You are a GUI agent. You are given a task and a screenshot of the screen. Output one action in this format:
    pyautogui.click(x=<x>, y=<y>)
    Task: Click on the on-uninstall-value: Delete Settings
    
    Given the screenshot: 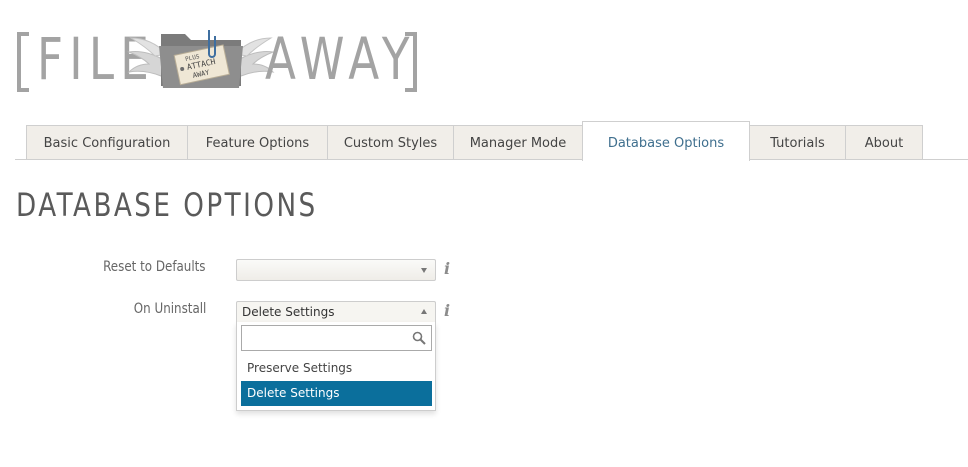 What is the action you would take?
    pyautogui.click(x=288, y=312)
    